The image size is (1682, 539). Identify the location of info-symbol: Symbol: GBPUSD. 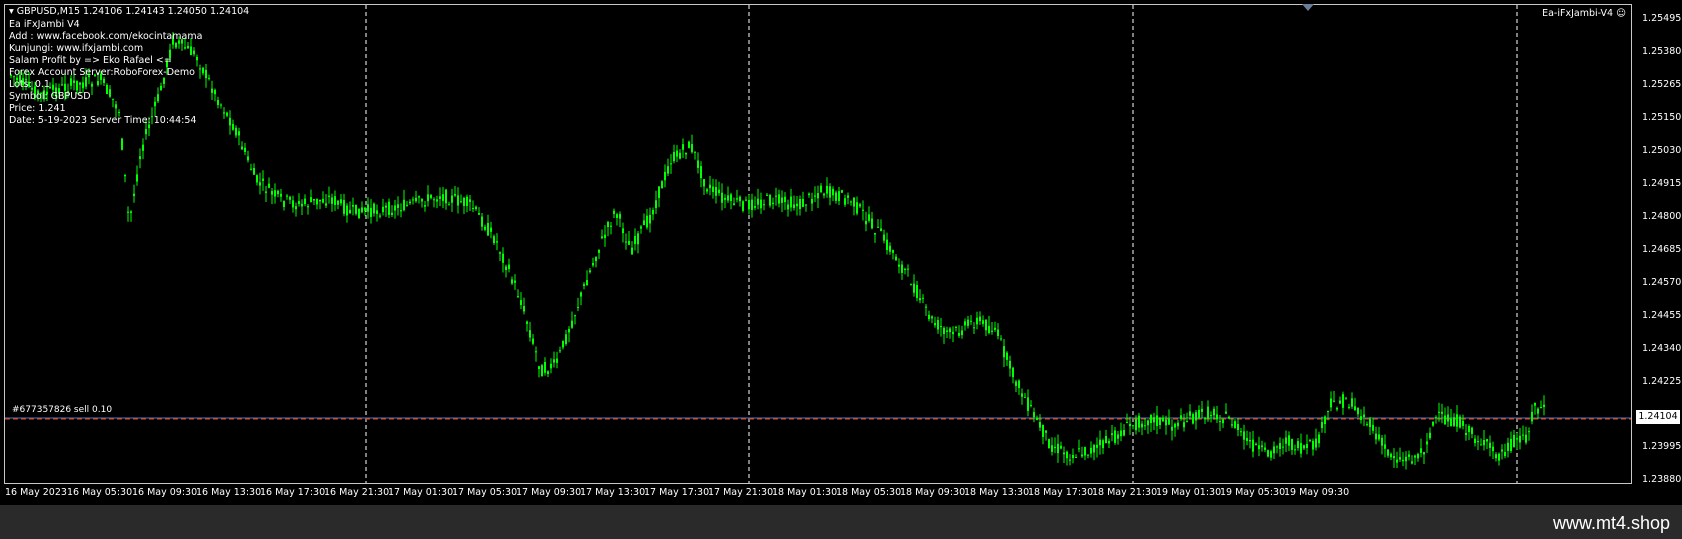
(50, 96).